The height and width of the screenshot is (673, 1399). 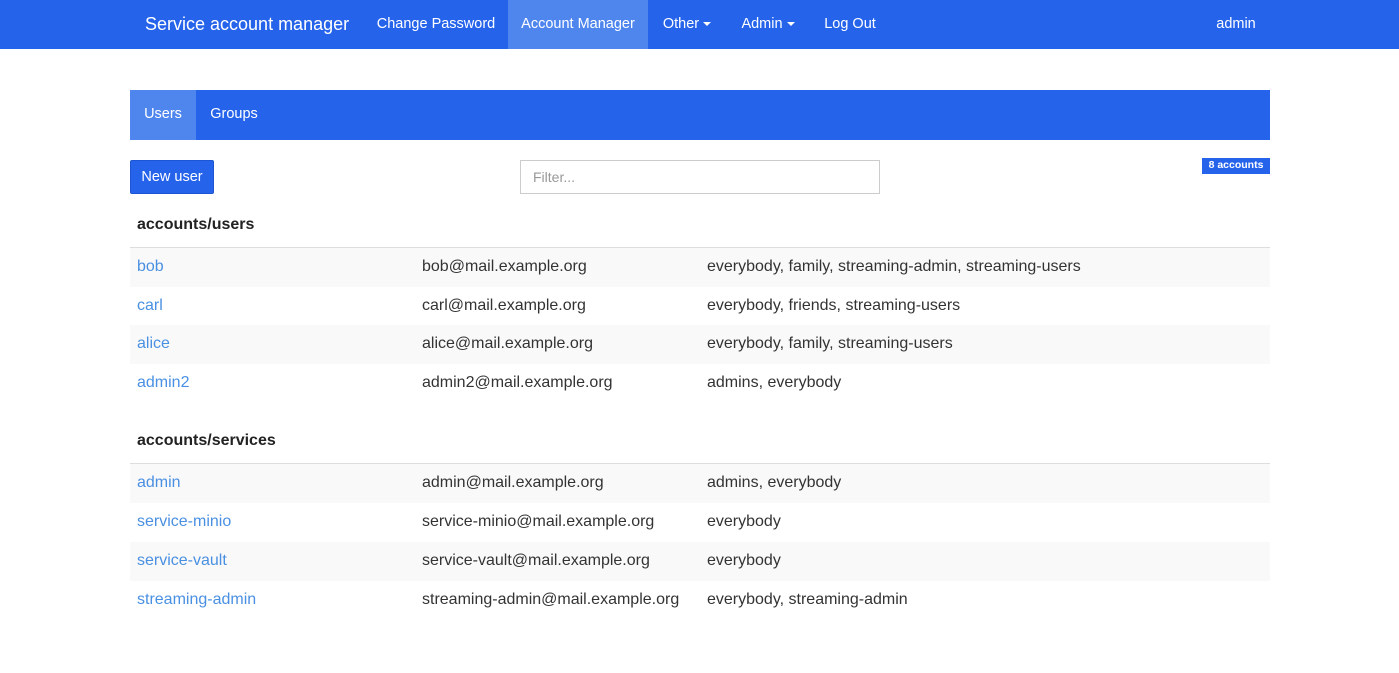 What do you see at coordinates (172, 177) in the screenshot?
I see `new-user-button: New user` at bounding box center [172, 177].